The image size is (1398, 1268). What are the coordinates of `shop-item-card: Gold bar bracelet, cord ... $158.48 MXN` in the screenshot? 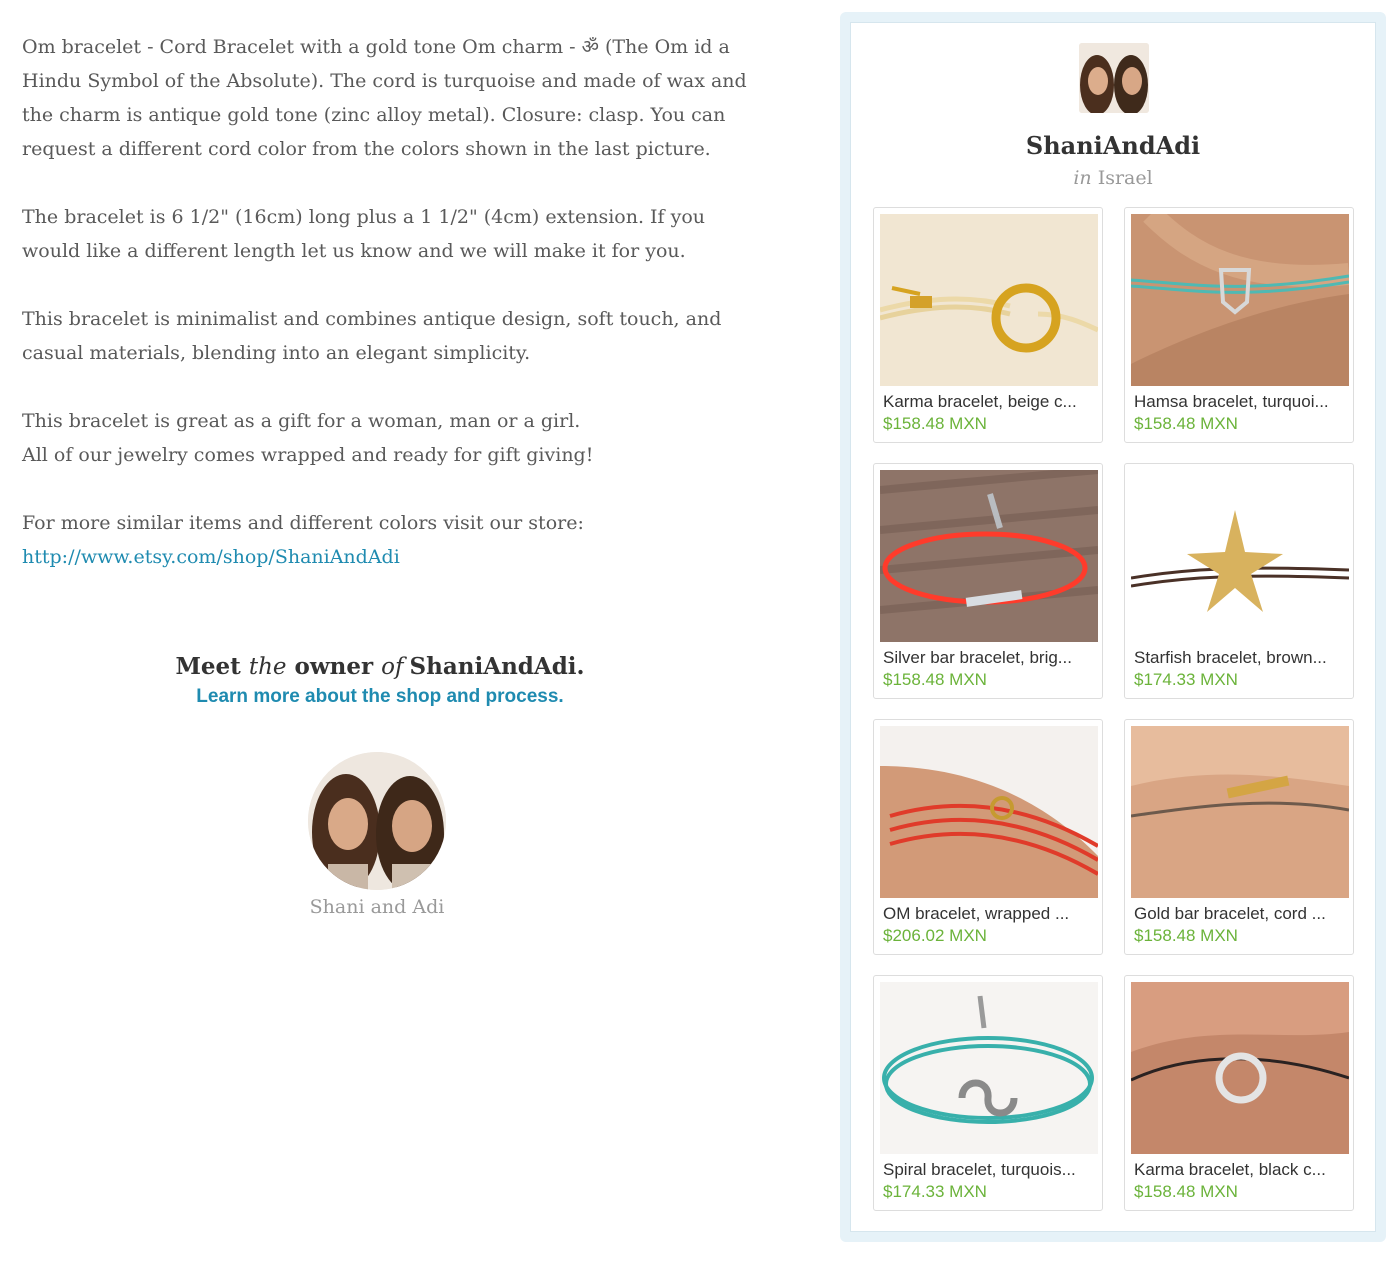 It's located at (1239, 837).